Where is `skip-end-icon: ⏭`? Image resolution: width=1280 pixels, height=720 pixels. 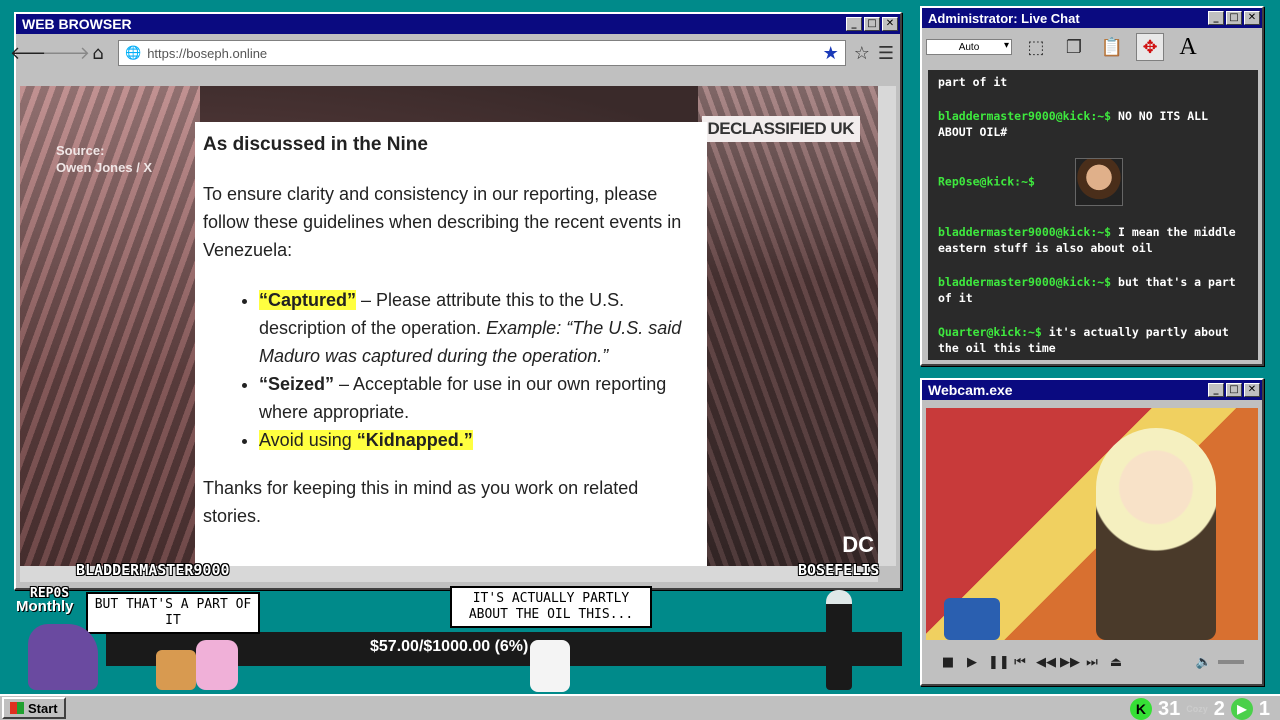 skip-end-icon: ⏭ is located at coordinates (1092, 662).